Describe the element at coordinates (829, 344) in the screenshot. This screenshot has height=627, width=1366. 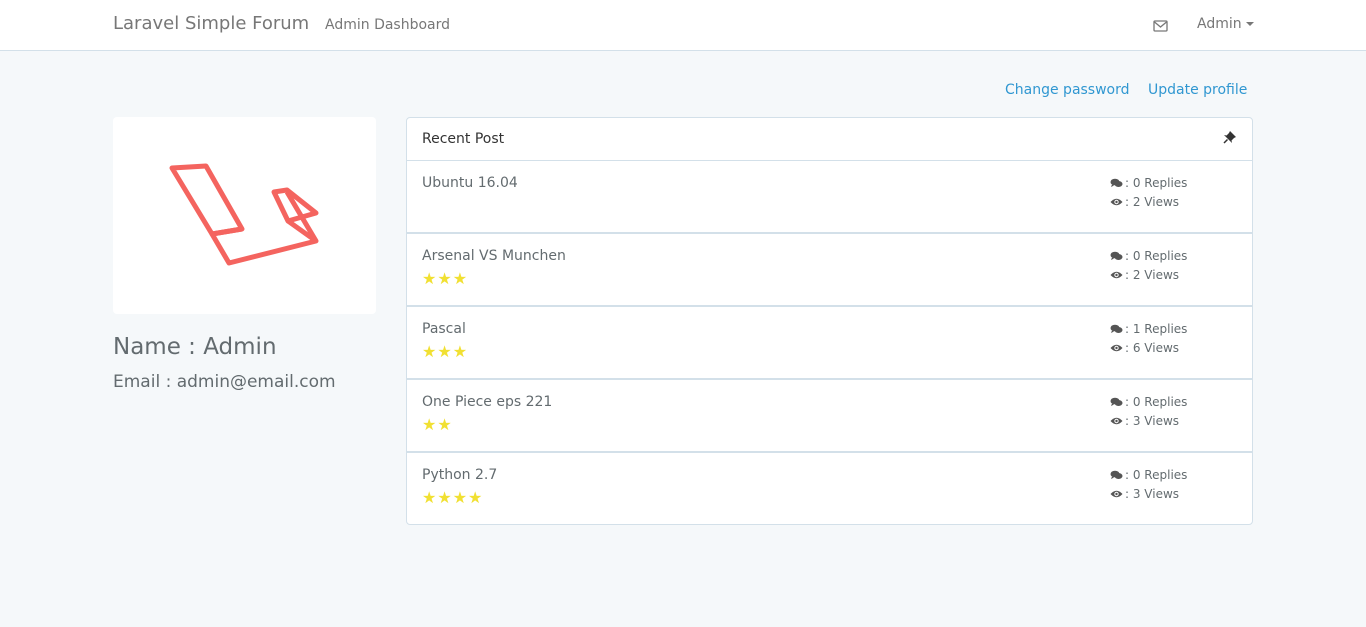
I see `post-list-item: Pascal ★★★: 1 Replies: 6 Views` at that location.